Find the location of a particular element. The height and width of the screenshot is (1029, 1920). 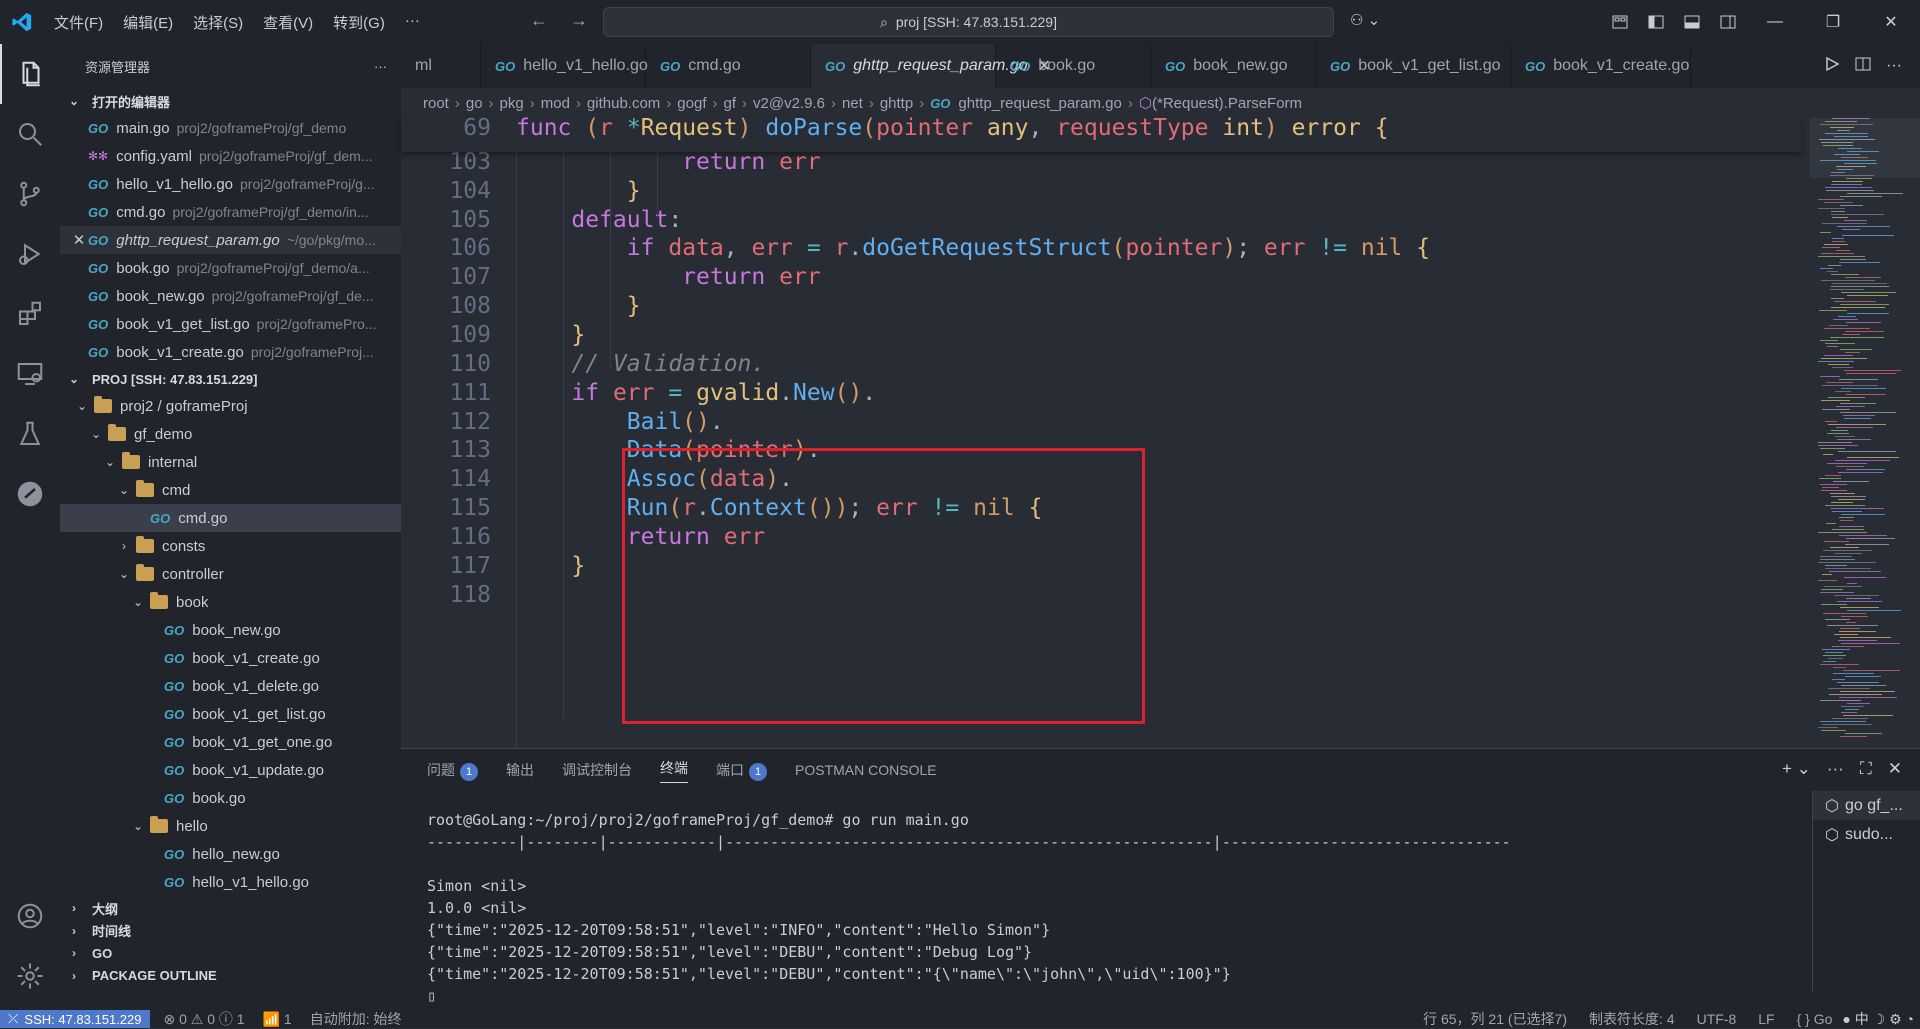

breadcrumb-item: gf is located at coordinates (730, 103).